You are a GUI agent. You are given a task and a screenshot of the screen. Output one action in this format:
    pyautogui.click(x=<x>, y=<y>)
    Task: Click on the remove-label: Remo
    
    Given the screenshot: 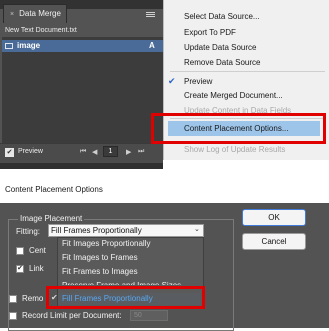 What is the action you would take?
    pyautogui.click(x=33, y=298)
    